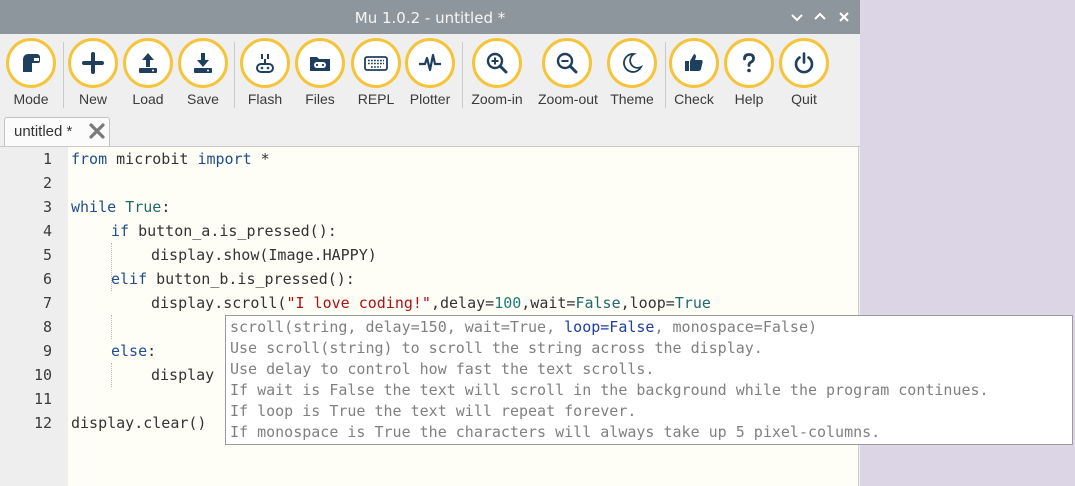 This screenshot has height=486, width=1075. I want to click on code-line: while True:, so click(121, 207).